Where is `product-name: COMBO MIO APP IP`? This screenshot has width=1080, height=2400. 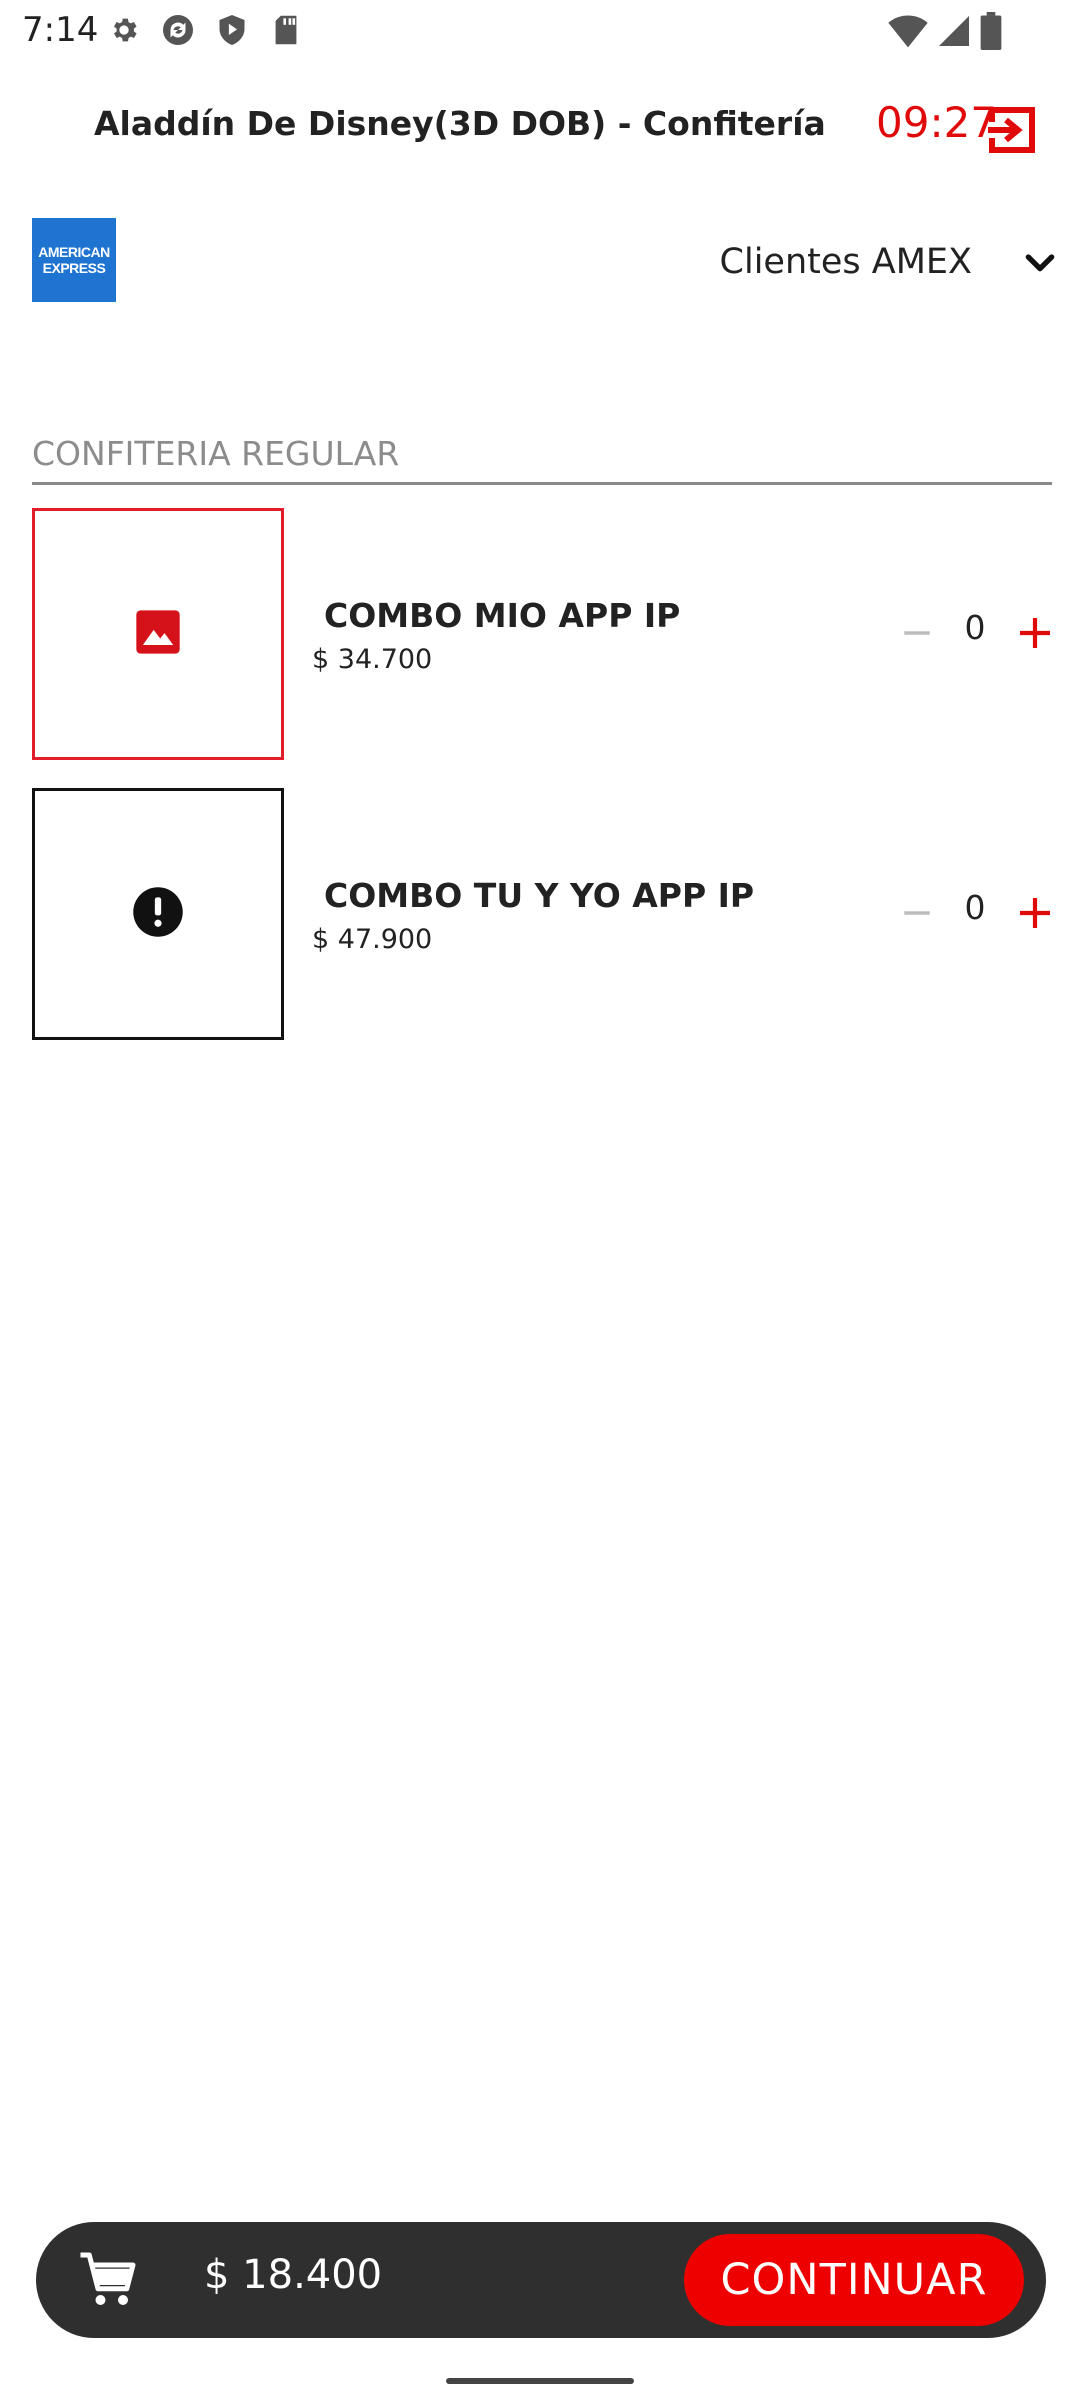
product-name: COMBO MIO APP IP is located at coordinates (502, 615).